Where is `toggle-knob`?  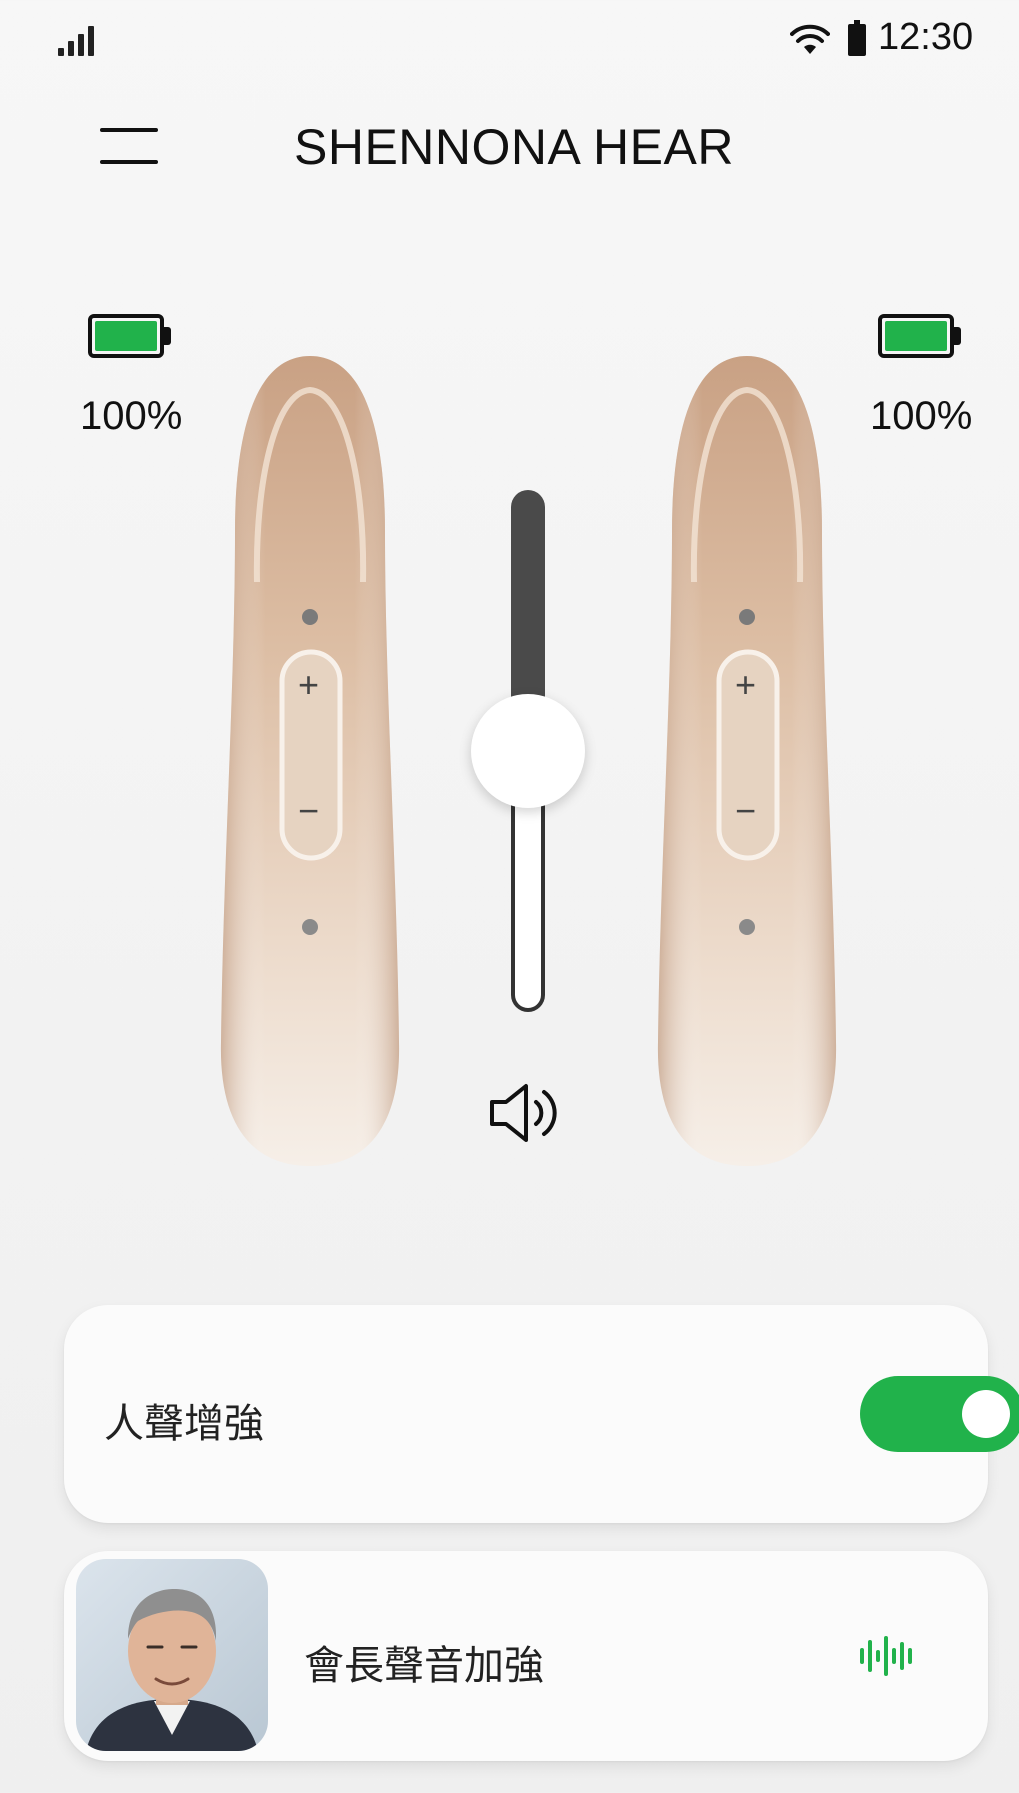
toggle-knob is located at coordinates (986, 1414).